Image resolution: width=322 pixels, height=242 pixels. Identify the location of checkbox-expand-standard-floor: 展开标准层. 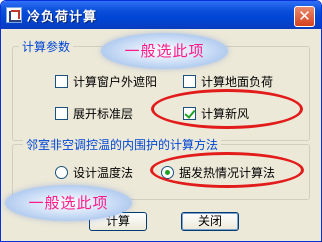
(94, 113).